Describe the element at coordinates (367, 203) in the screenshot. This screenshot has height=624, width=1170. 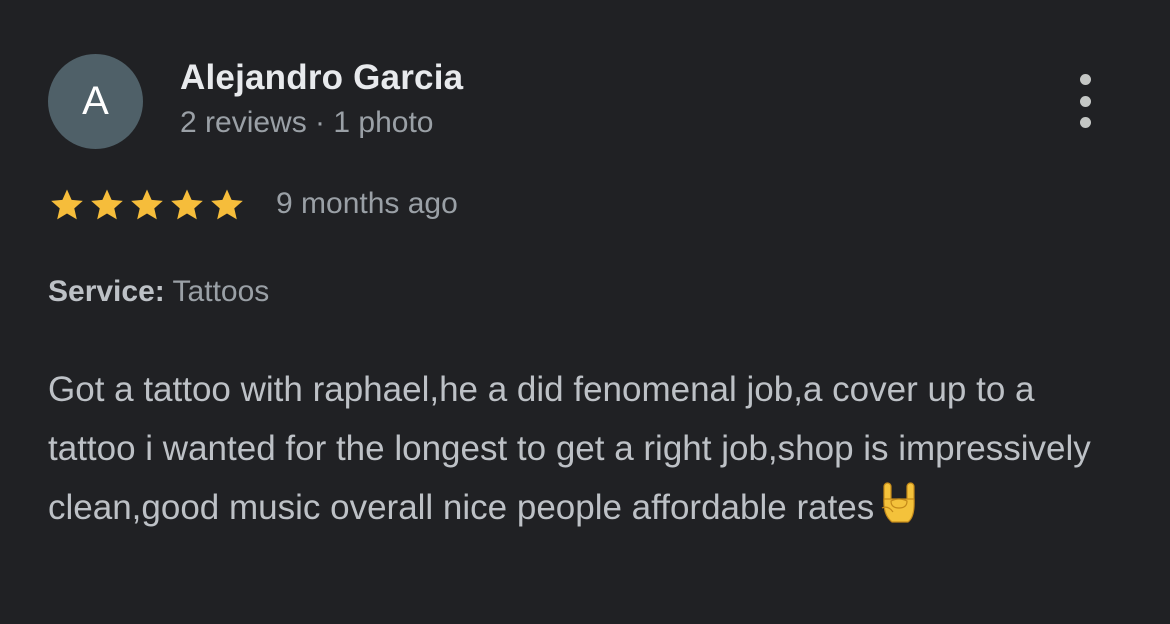
I see `review-time: 9 months ago` at that location.